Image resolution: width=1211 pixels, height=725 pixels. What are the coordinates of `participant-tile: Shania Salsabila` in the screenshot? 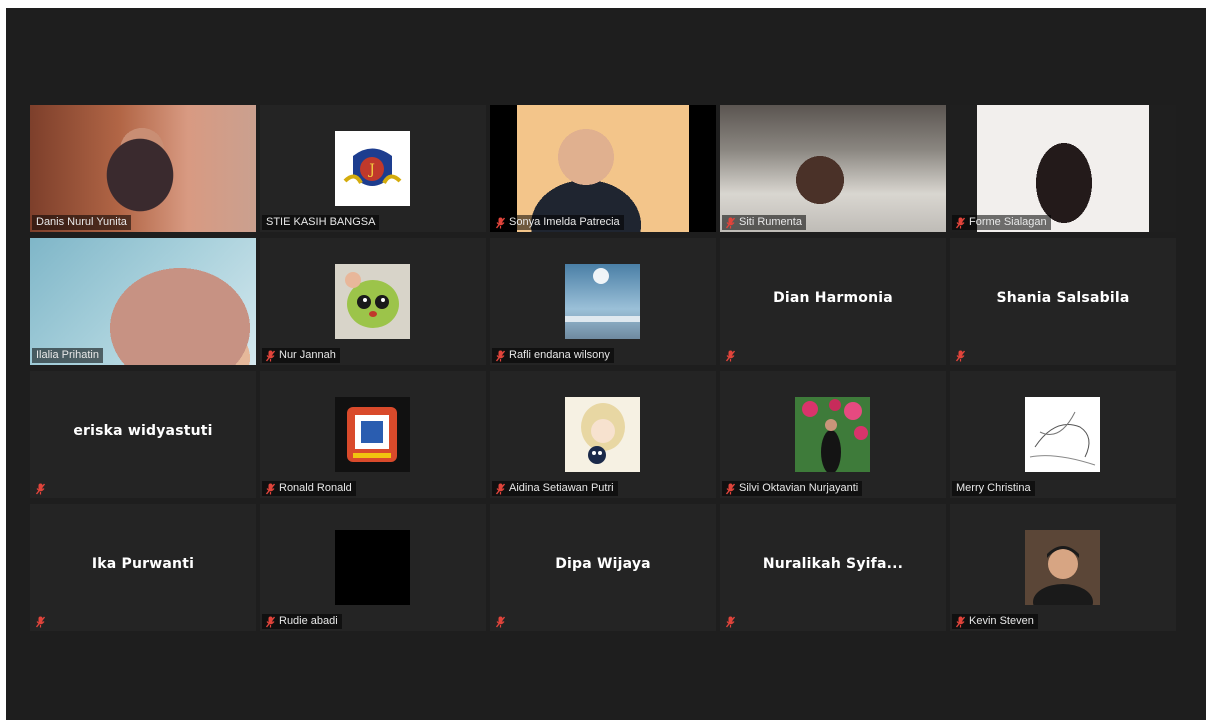 It's located at (1063, 301).